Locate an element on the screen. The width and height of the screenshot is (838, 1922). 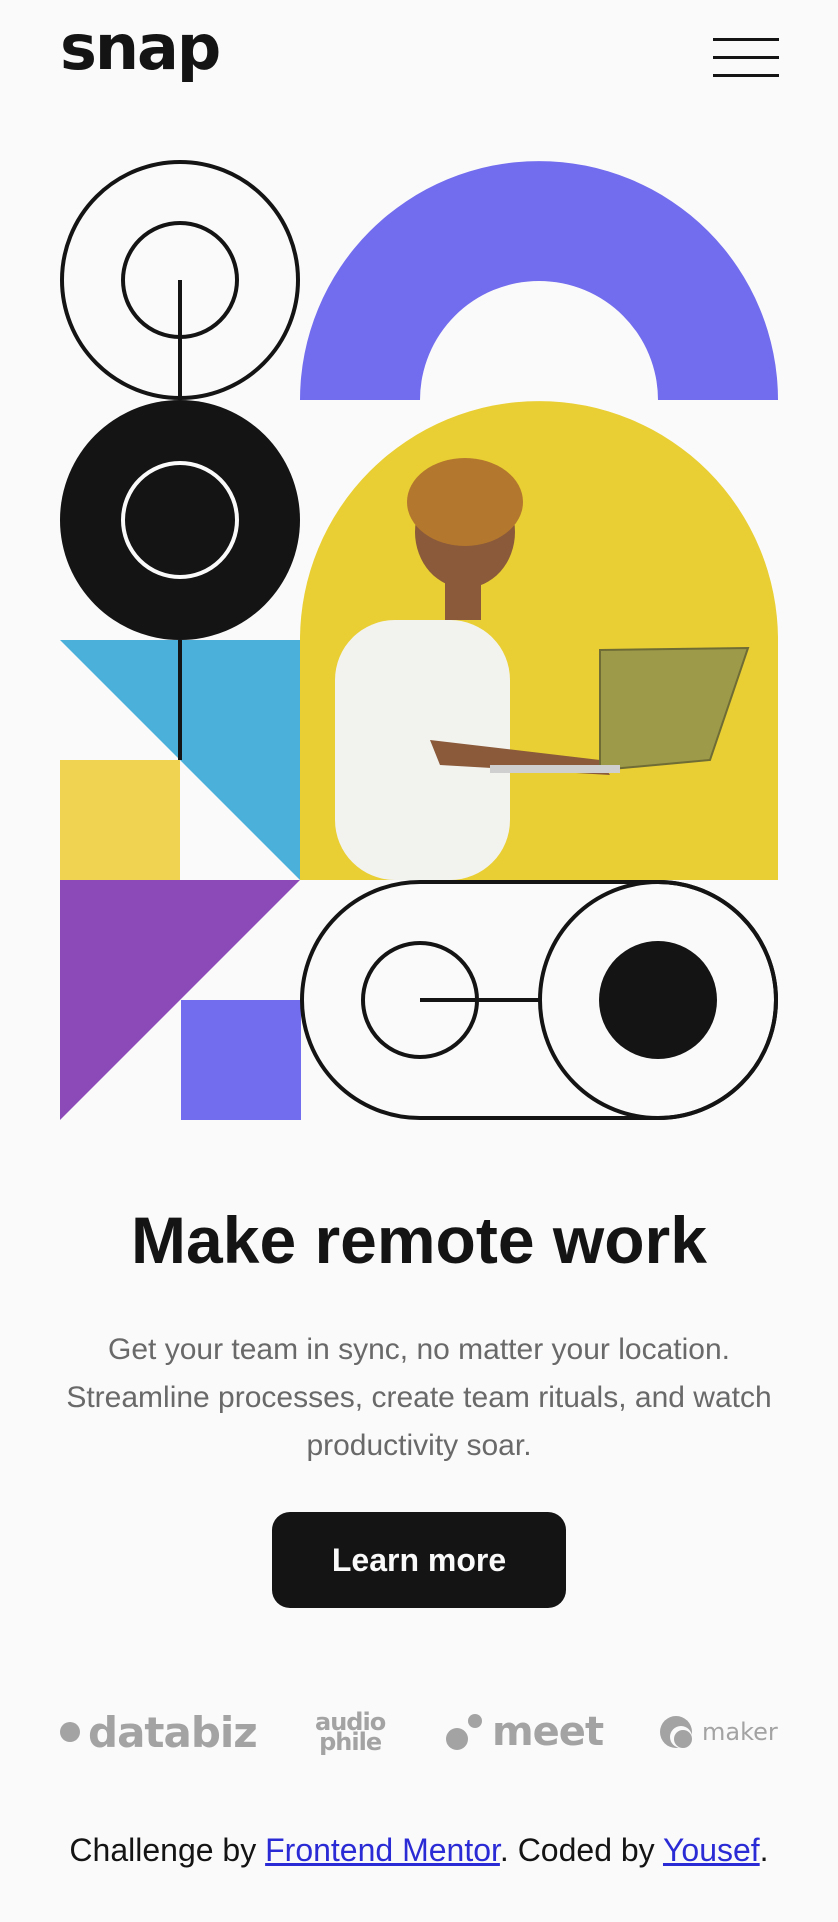
meet-logo: meet is located at coordinates (525, 1732).